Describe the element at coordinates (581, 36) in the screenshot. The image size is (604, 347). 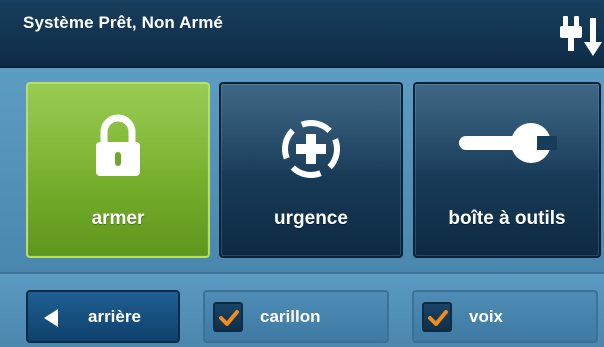
I see `plug-arrow-icon` at that location.